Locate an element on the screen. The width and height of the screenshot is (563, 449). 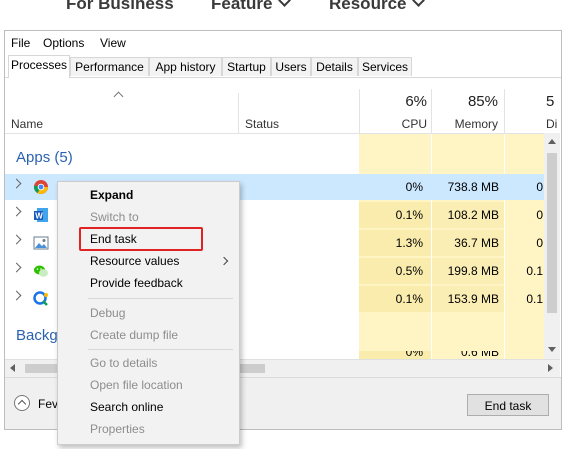
menu-item-properties: Properties is located at coordinates (117, 429).